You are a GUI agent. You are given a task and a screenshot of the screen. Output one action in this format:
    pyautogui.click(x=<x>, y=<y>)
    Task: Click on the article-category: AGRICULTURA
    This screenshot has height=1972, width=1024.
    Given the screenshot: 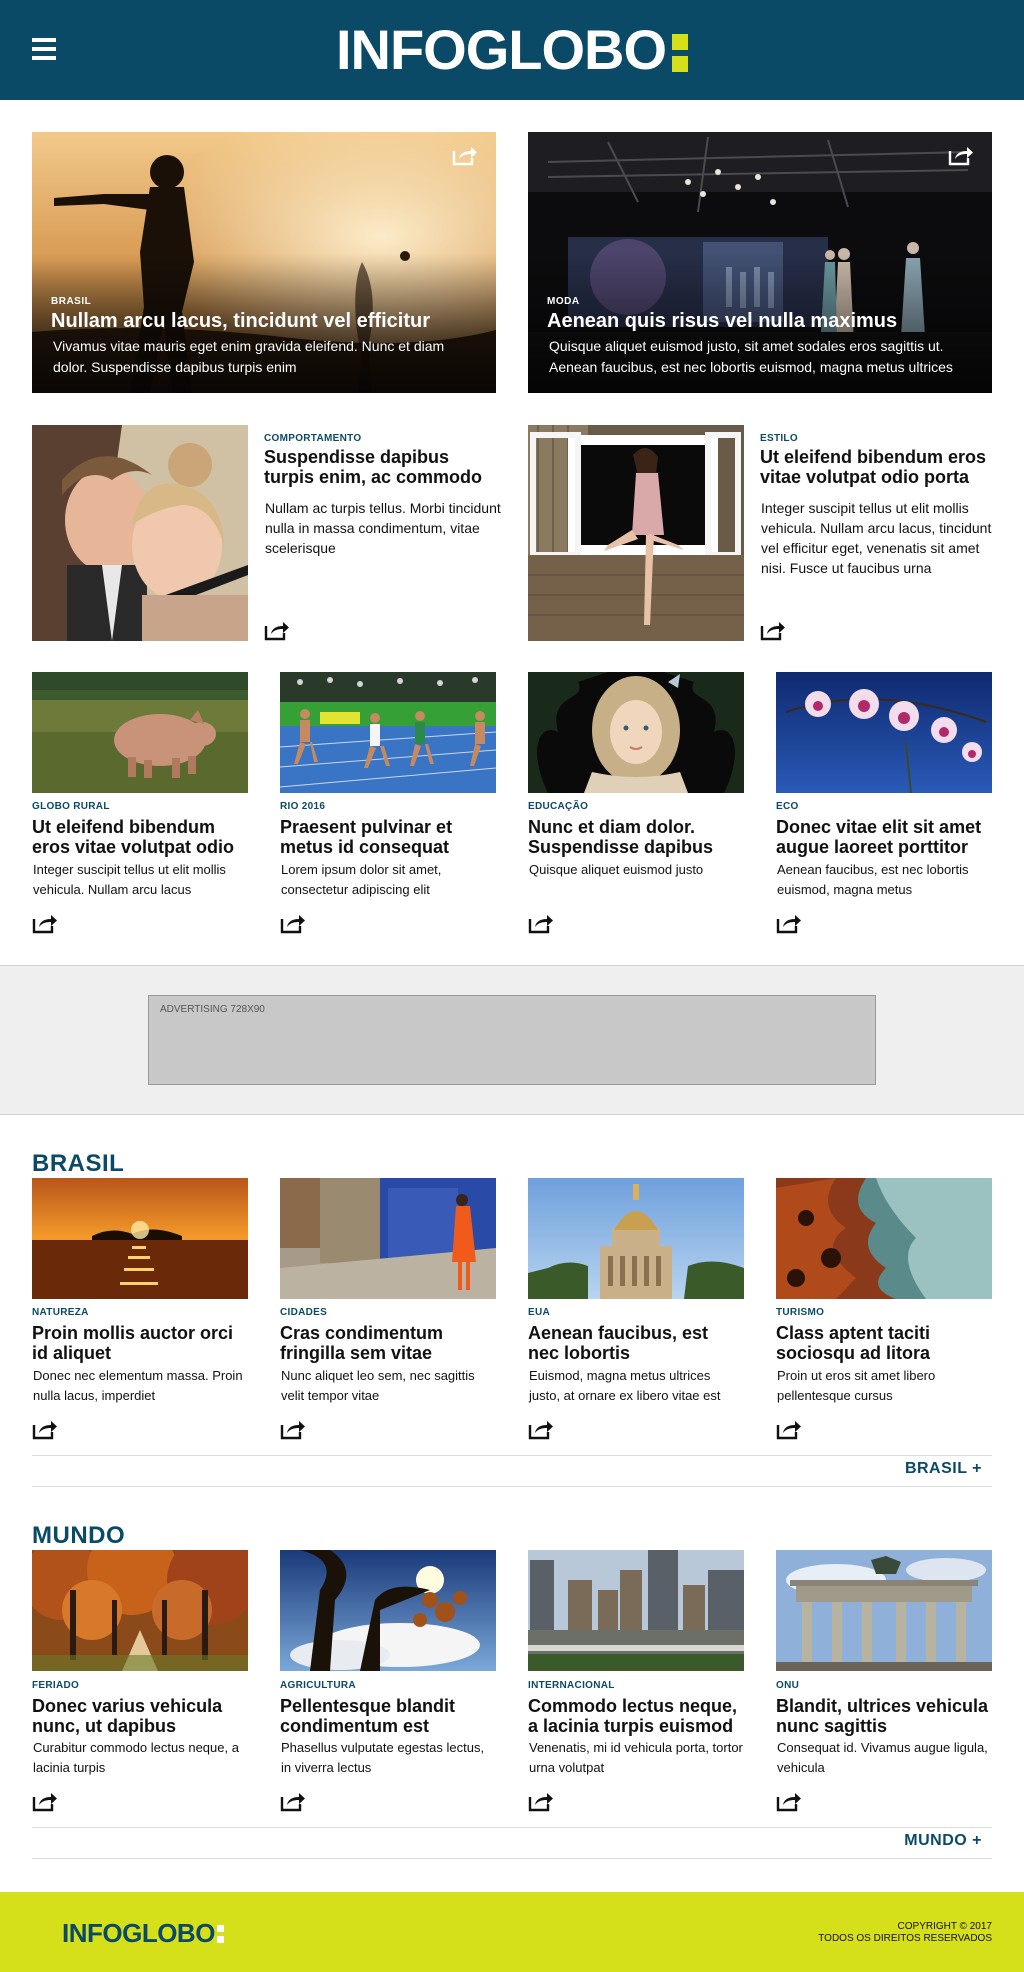 What is the action you would take?
    pyautogui.click(x=318, y=1685)
    